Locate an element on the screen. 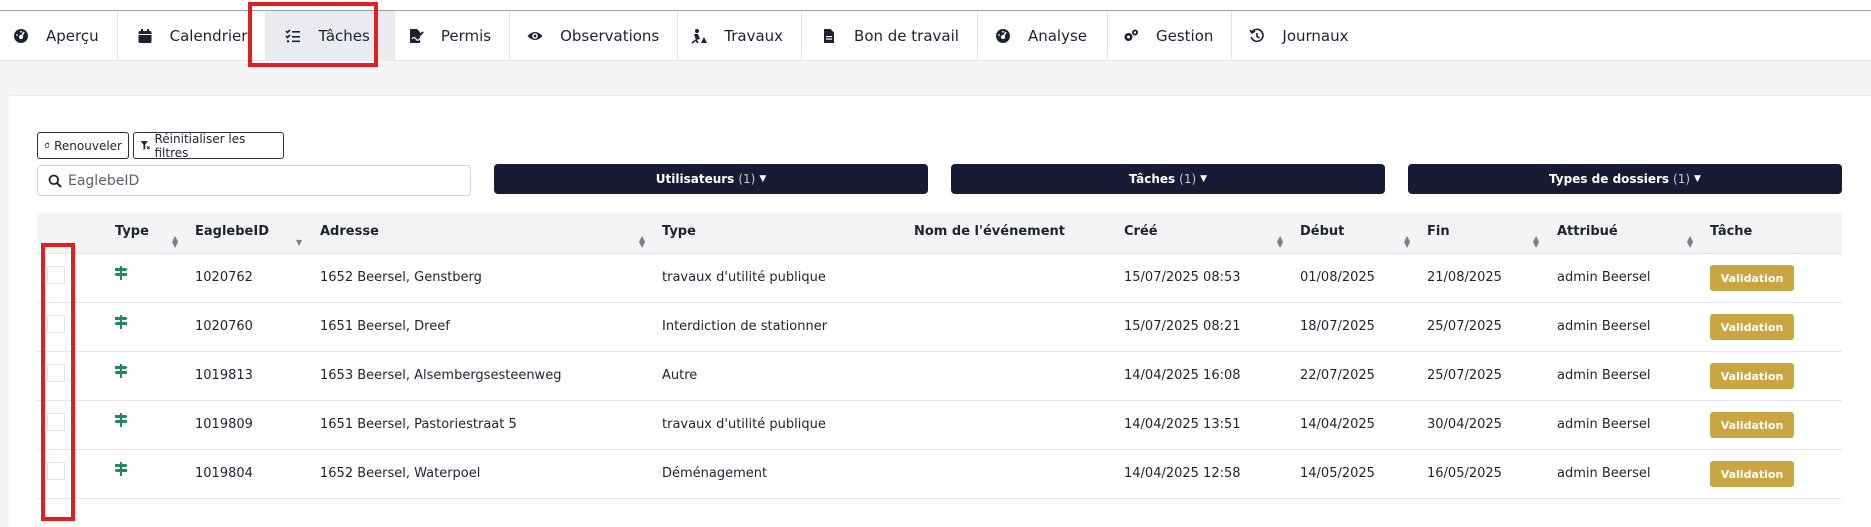  tab-label: Observations is located at coordinates (610, 36).